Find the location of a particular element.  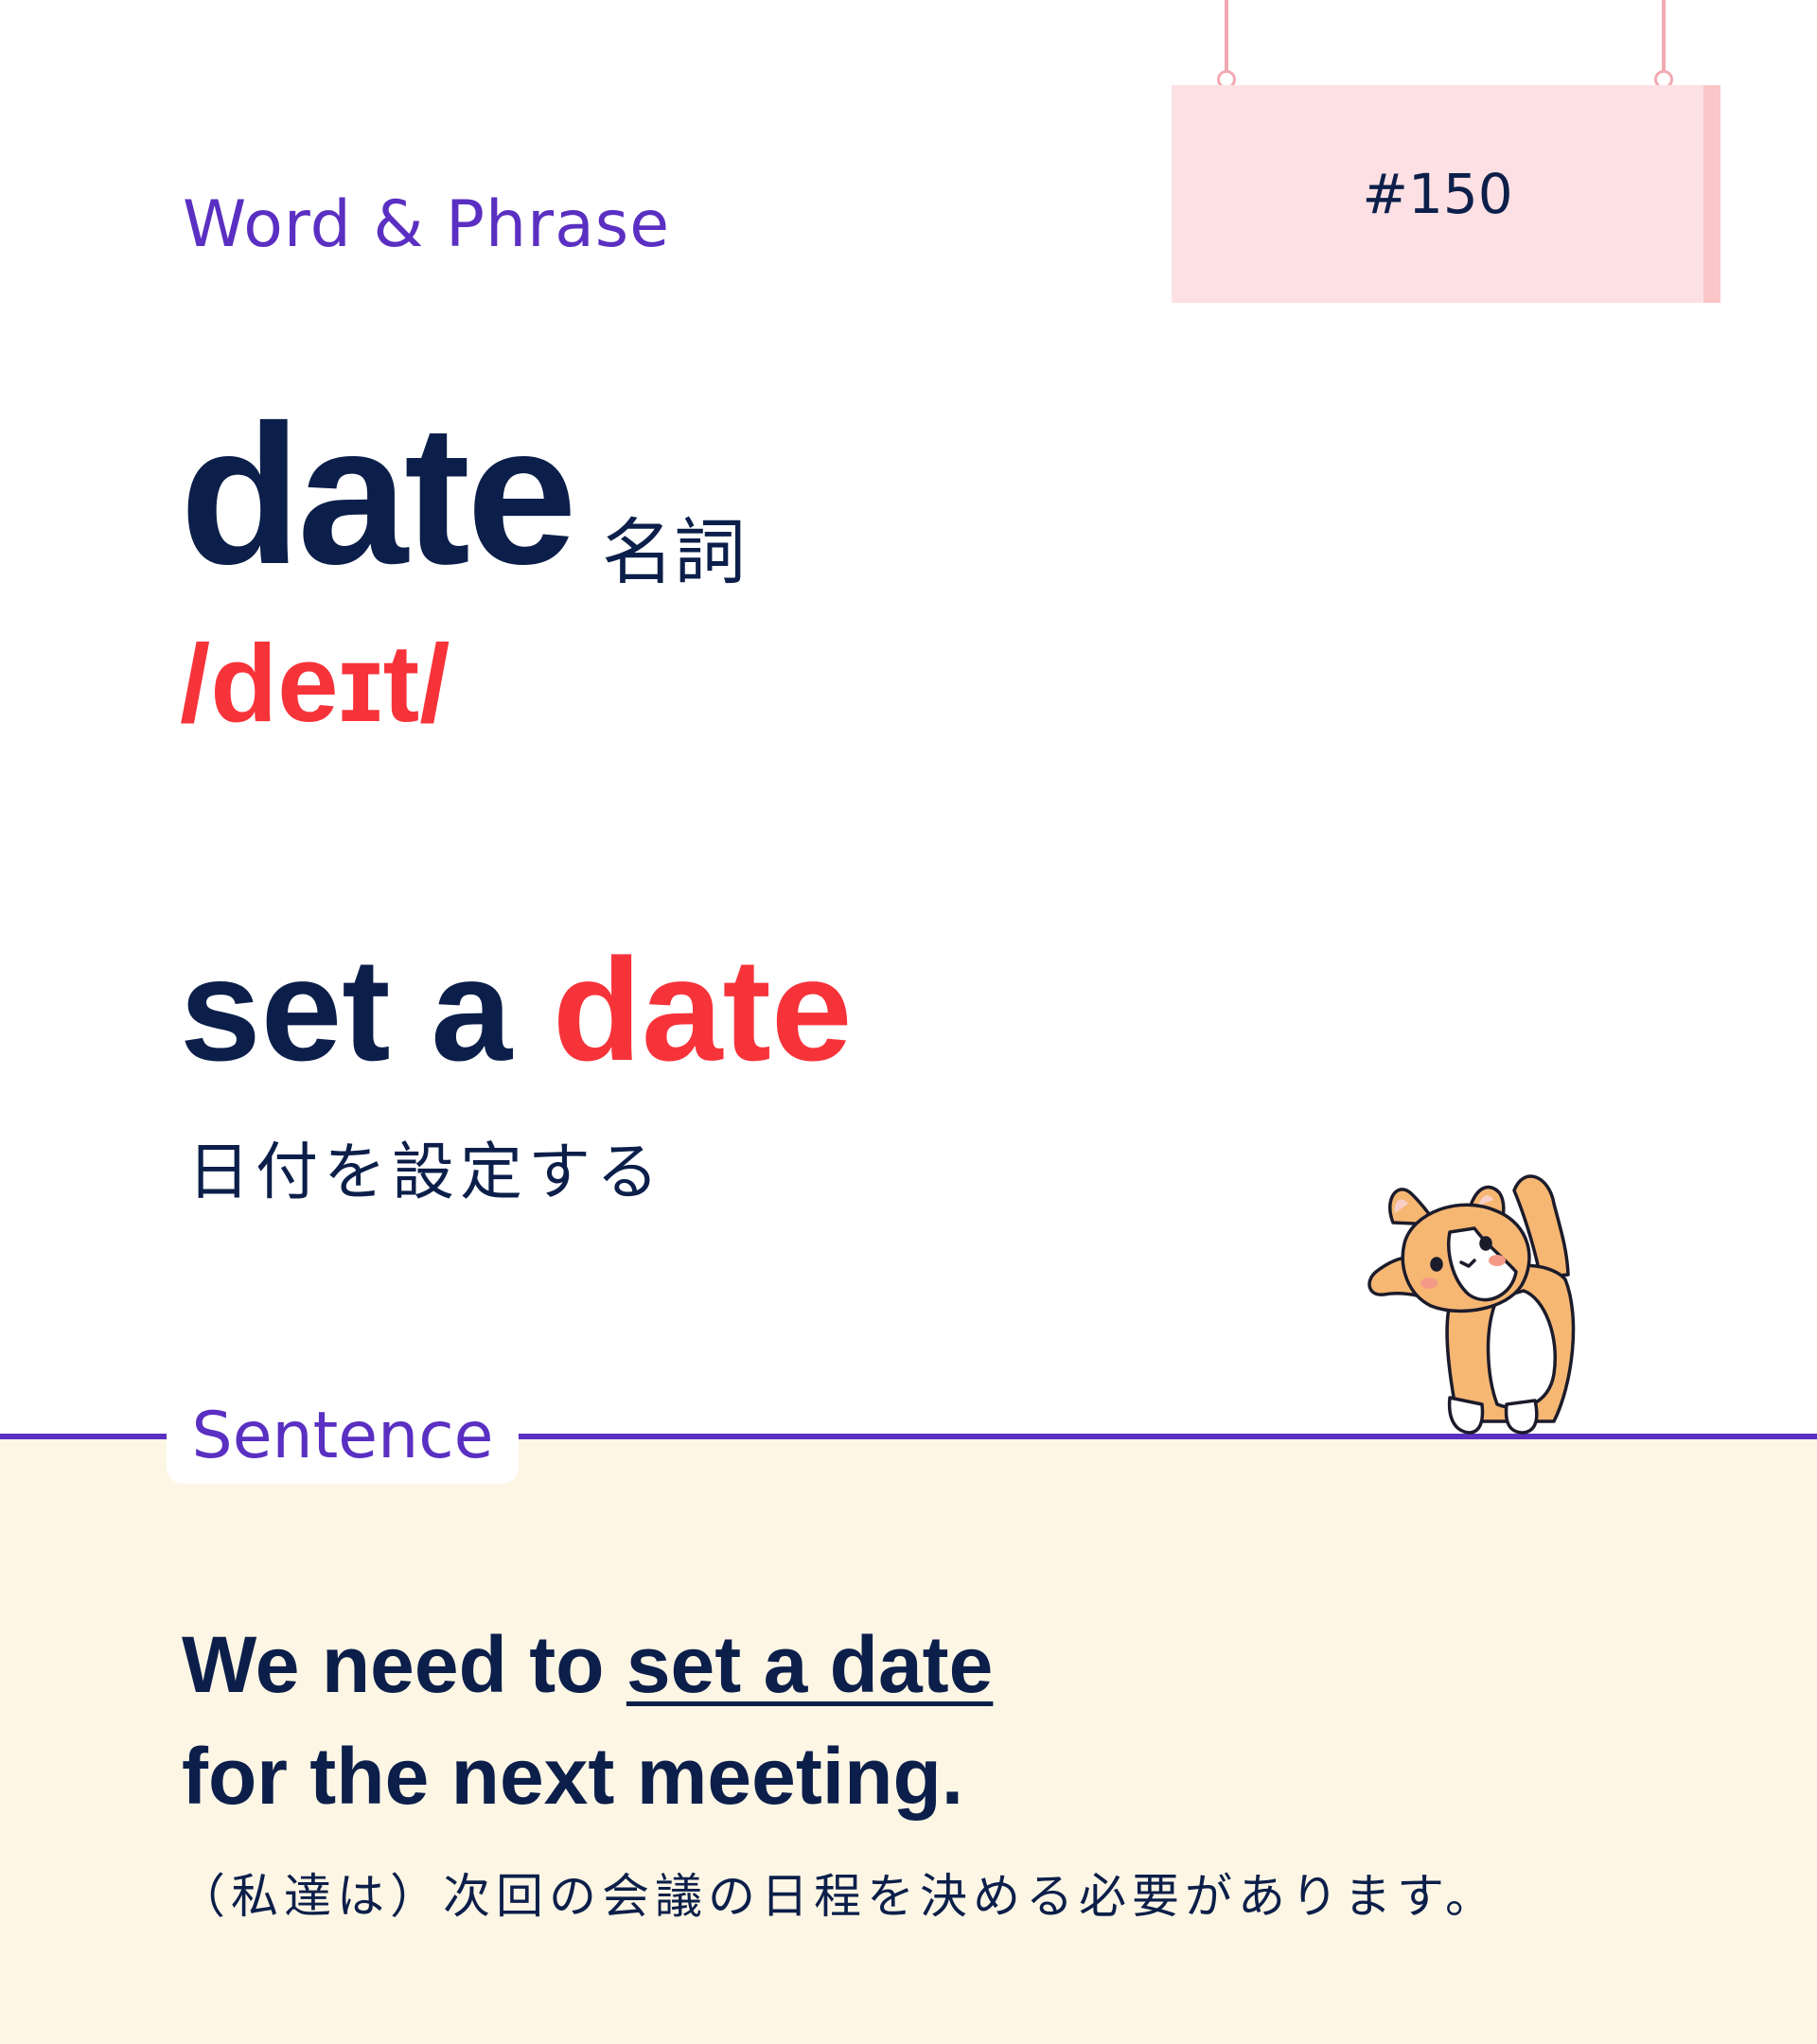

headword: date is located at coordinates (378, 494).